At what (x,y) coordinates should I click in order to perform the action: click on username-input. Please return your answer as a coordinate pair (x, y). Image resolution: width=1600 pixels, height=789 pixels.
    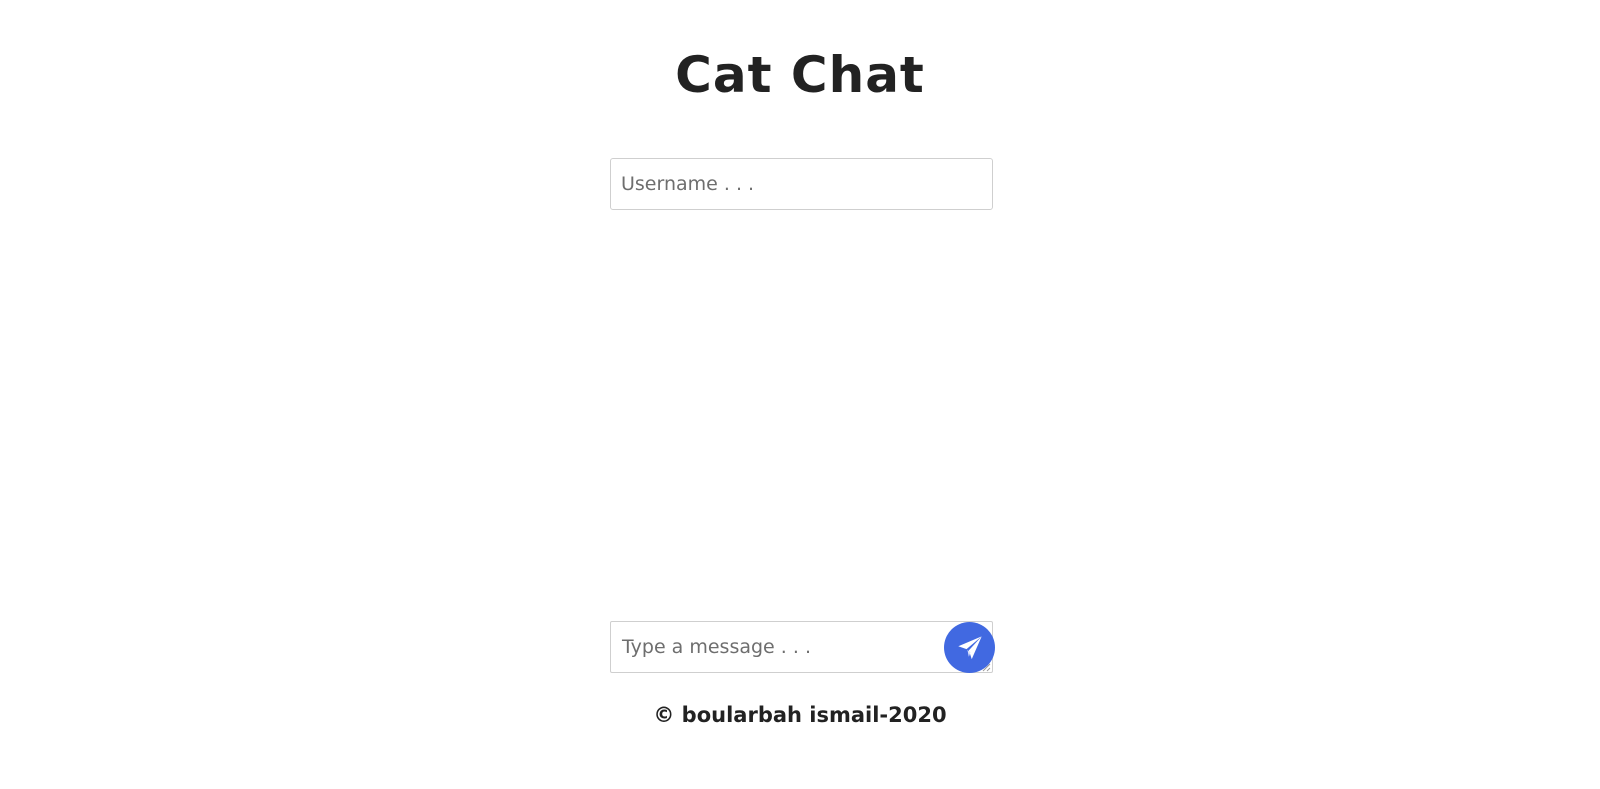
    Looking at the image, I should click on (801, 184).